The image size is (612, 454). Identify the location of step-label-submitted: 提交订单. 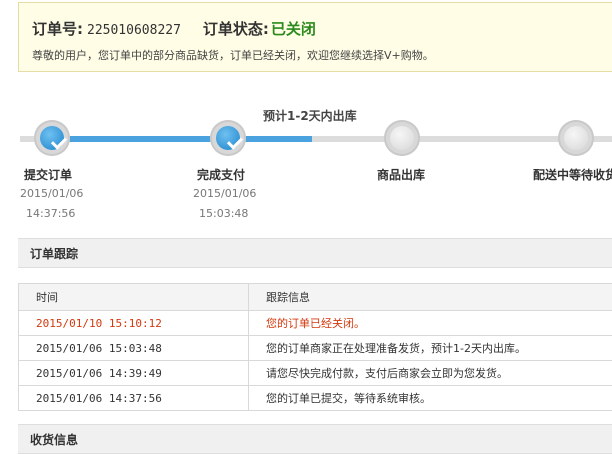
(48, 174).